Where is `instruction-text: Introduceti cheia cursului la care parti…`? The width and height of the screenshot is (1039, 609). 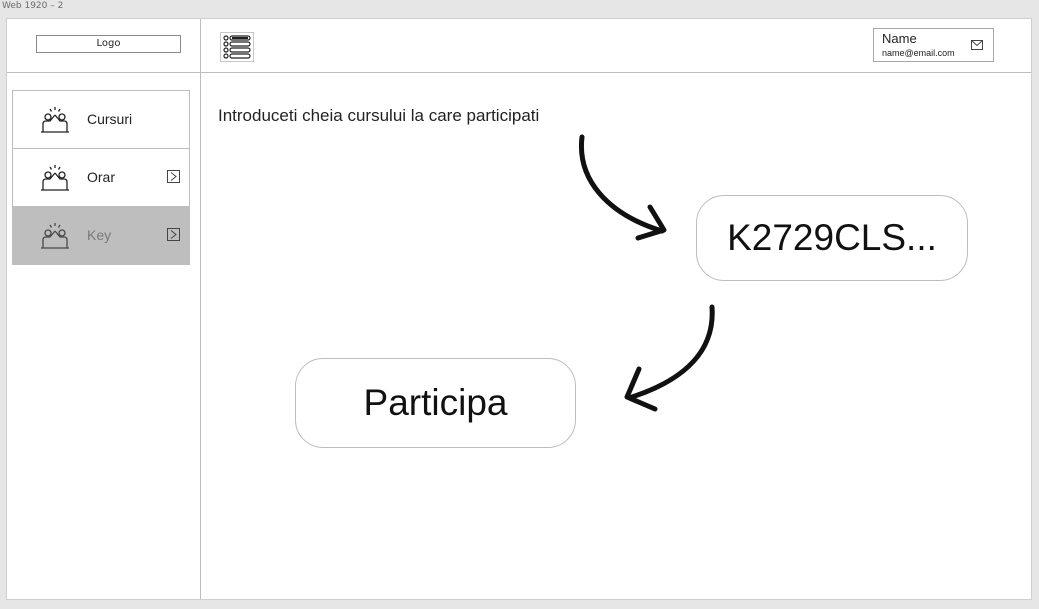 instruction-text: Introduceti cheia cursului la care parti… is located at coordinates (379, 115).